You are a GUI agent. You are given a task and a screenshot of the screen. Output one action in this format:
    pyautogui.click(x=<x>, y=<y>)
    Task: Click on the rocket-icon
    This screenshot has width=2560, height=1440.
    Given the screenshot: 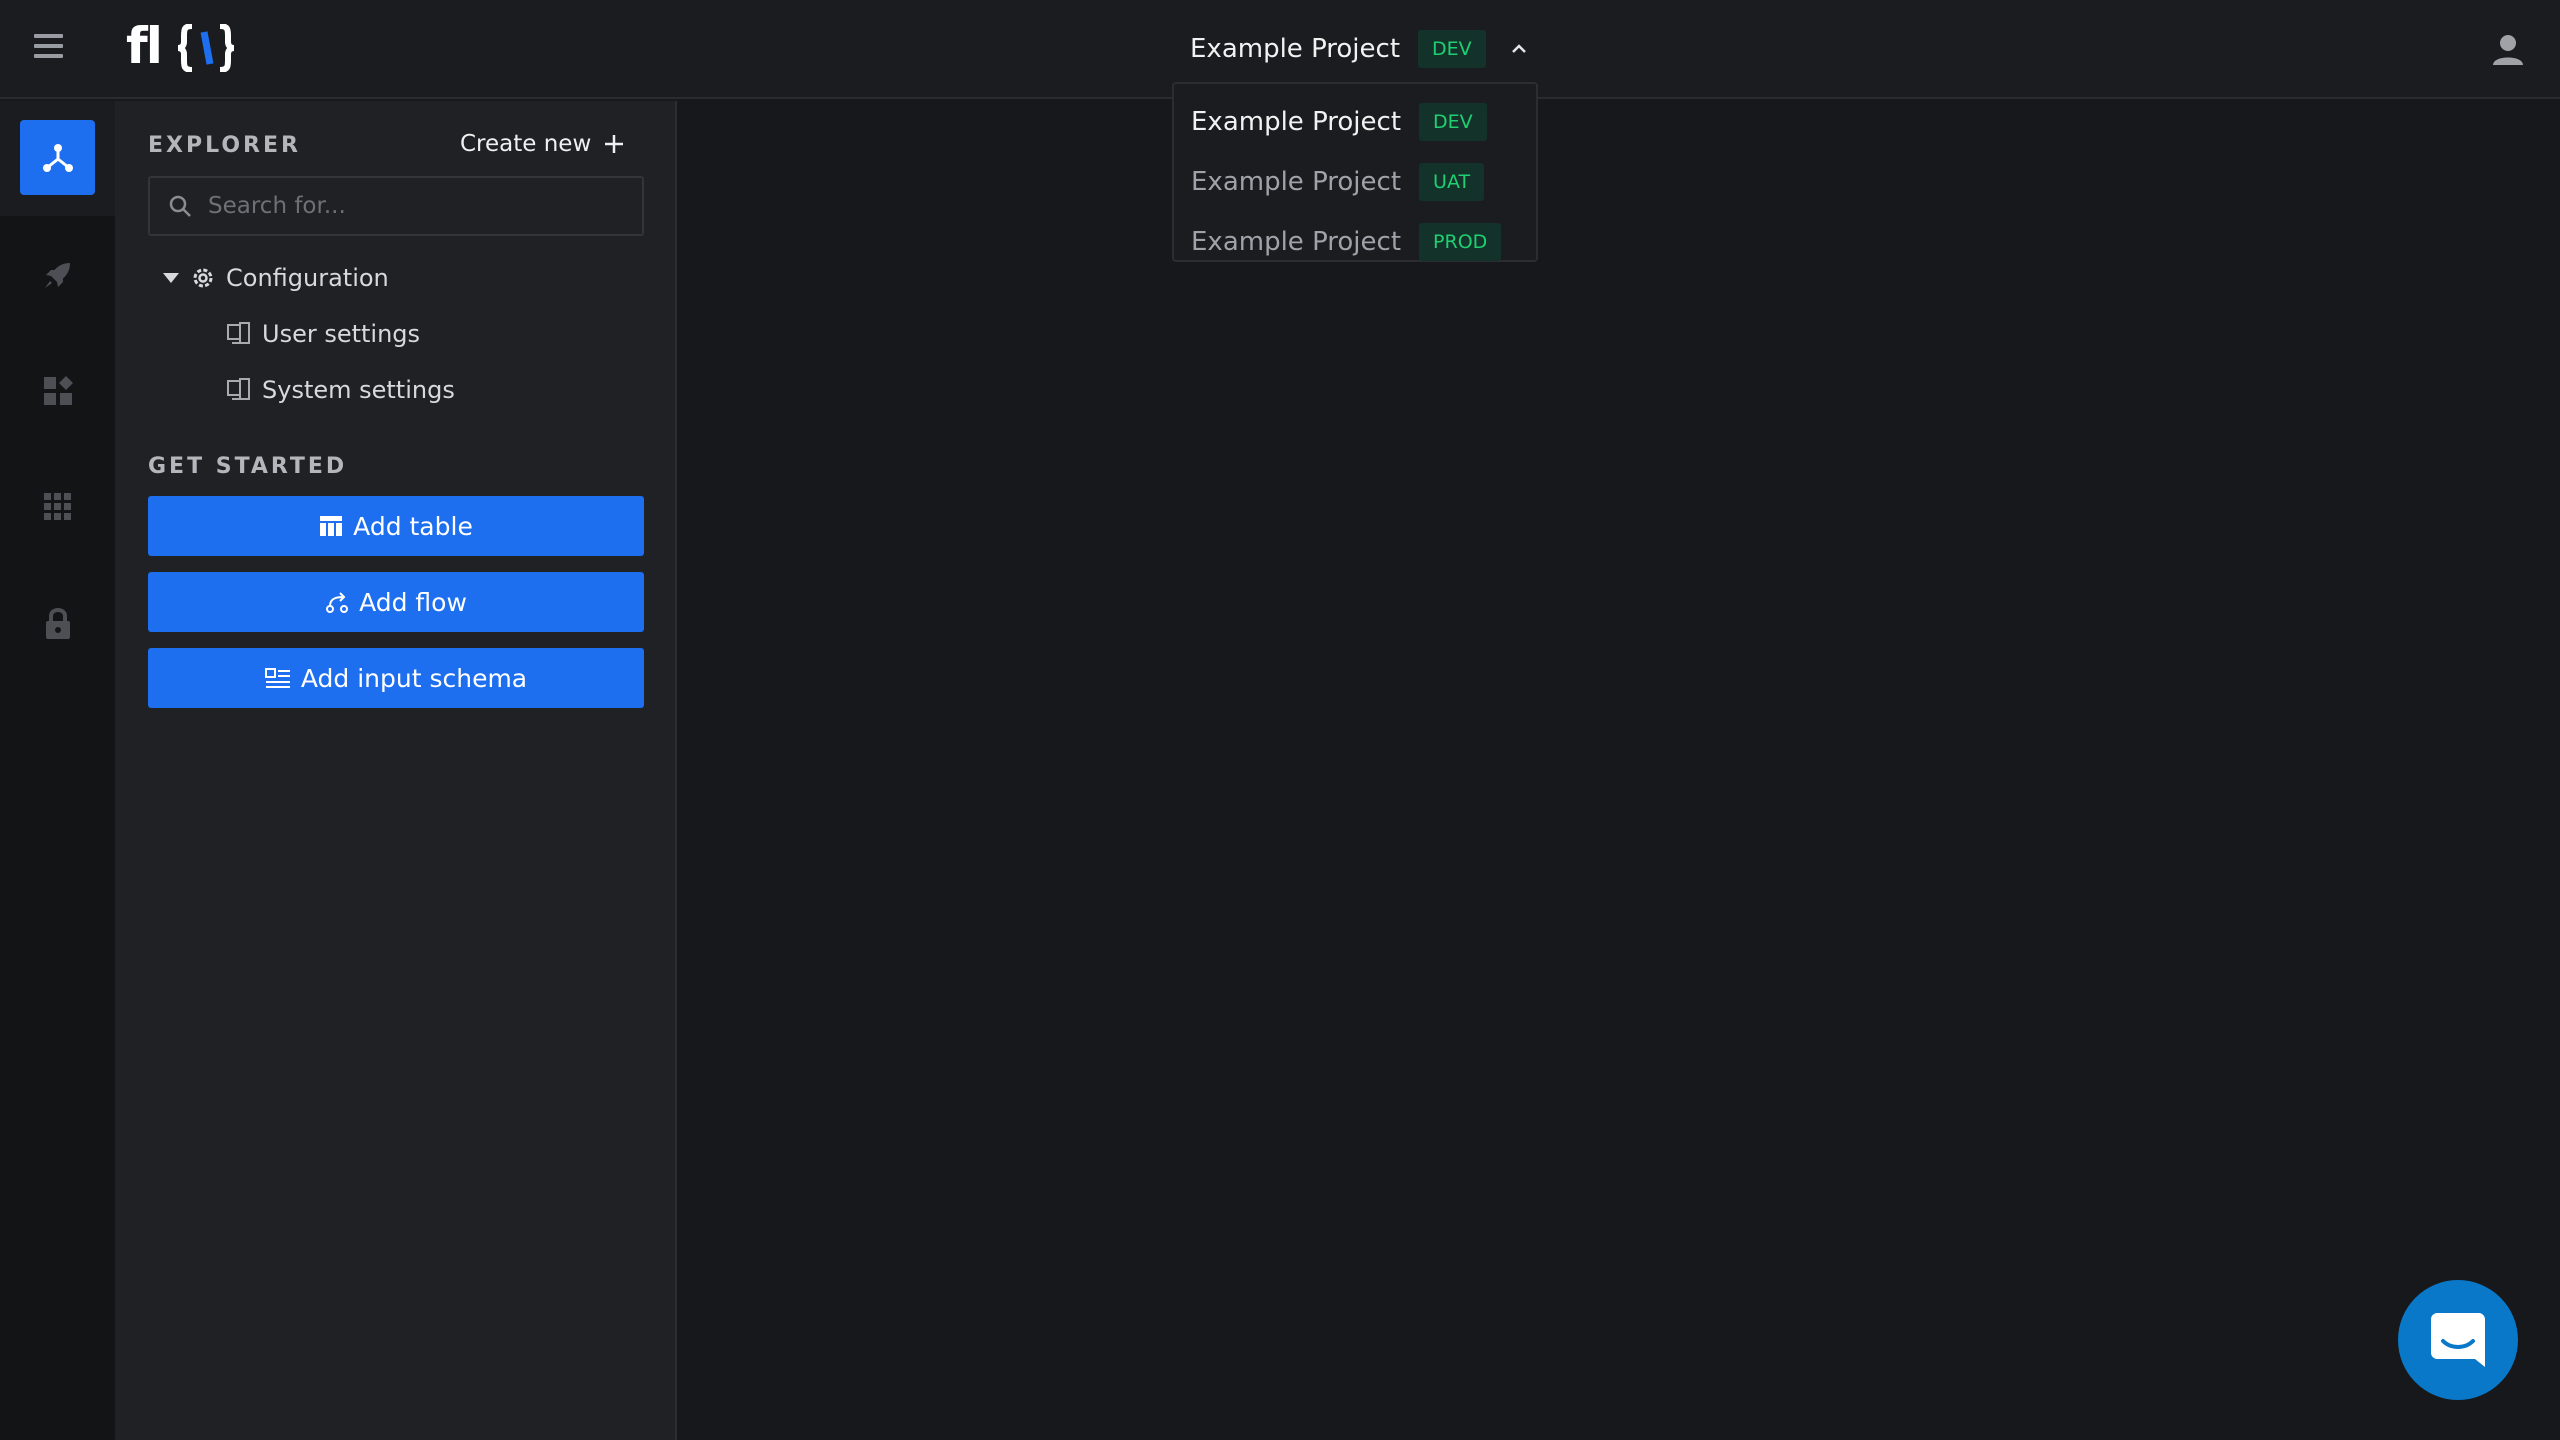 What is the action you would take?
    pyautogui.click(x=57, y=274)
    